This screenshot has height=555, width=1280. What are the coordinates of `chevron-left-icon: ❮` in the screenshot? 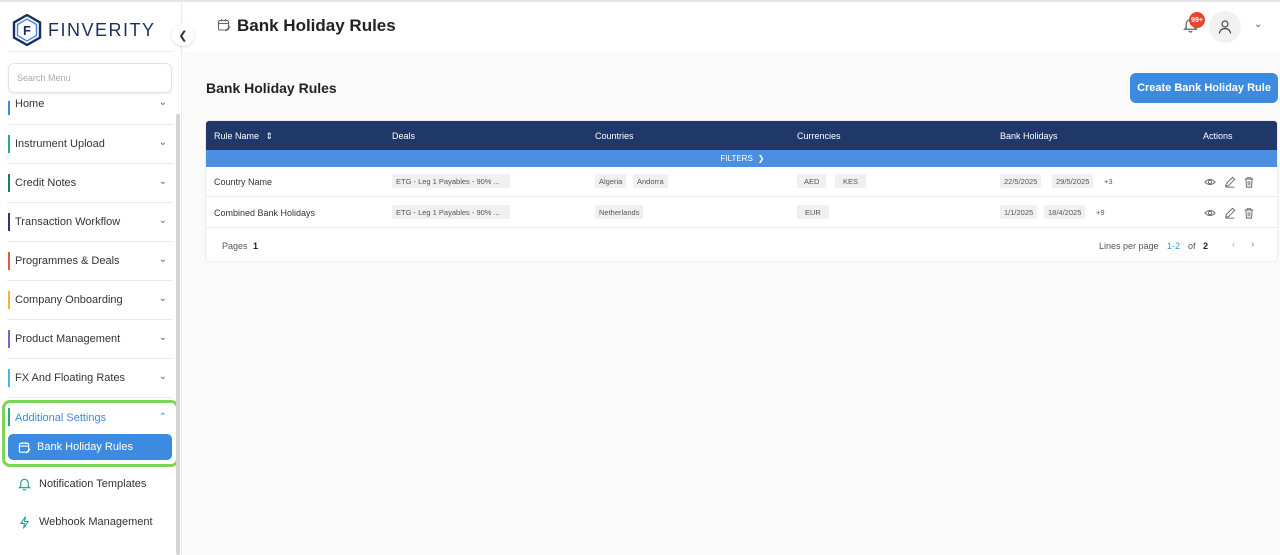 It's located at (183, 35).